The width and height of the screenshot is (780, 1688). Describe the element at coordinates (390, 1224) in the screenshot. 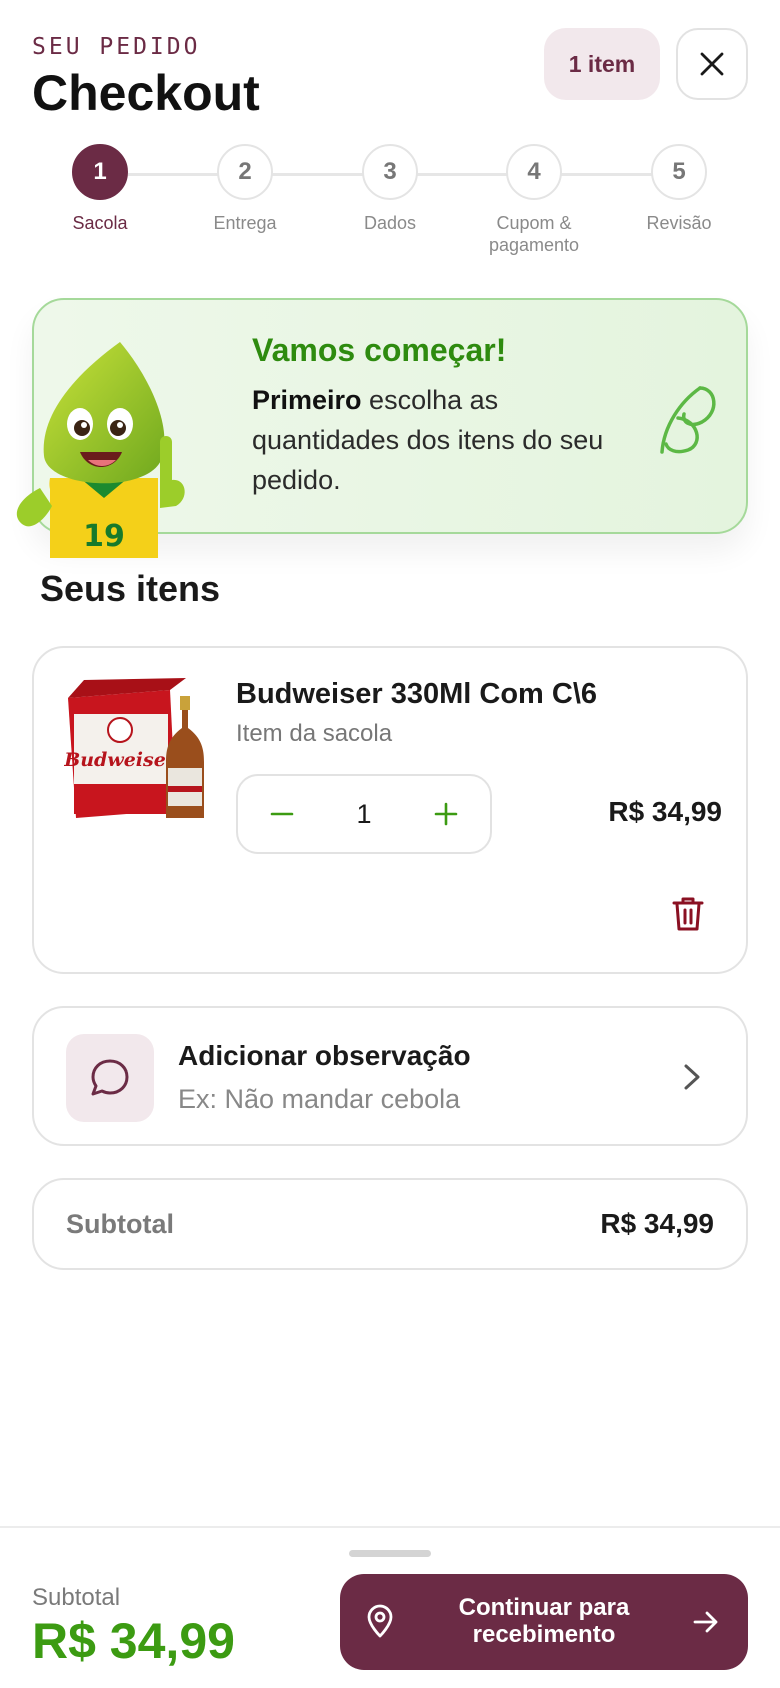

I see `subtotal-card: Subtotal R$ 34,99` at that location.